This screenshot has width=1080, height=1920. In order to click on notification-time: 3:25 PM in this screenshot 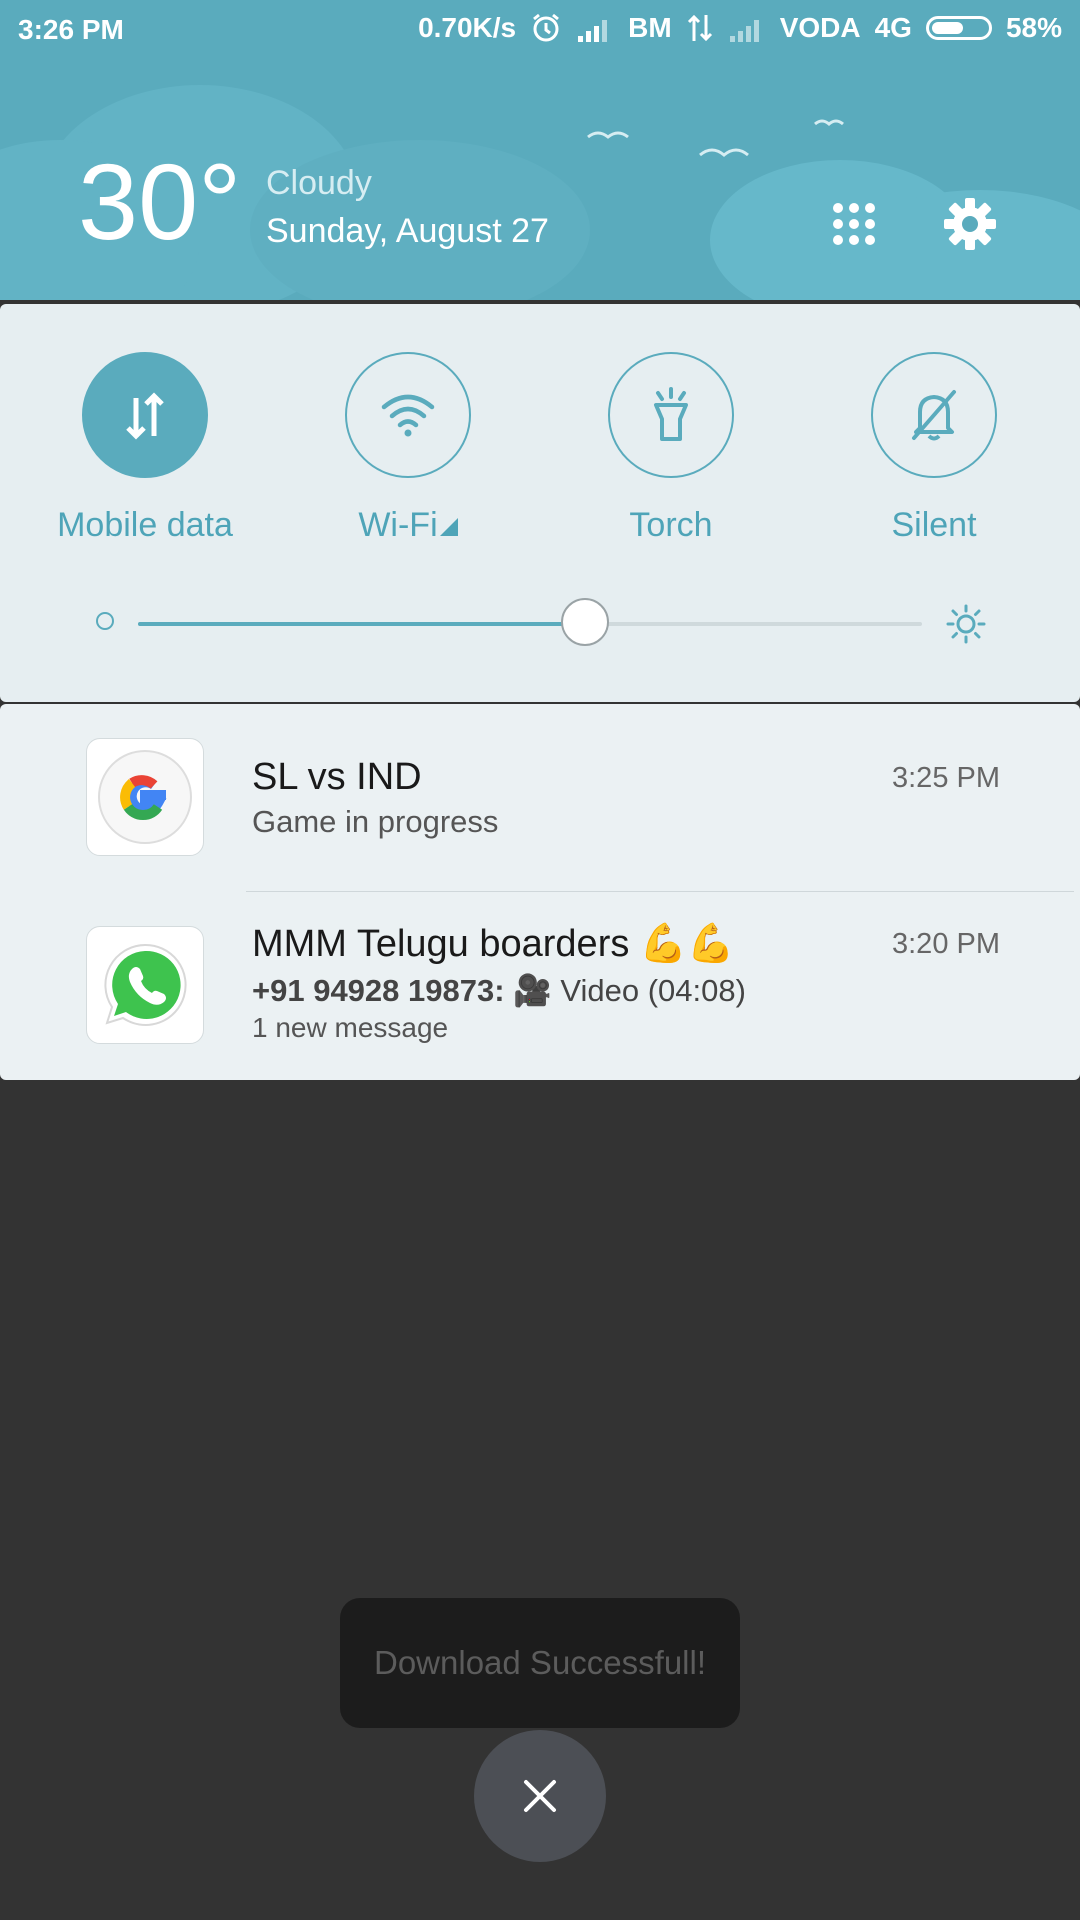, I will do `click(946, 778)`.